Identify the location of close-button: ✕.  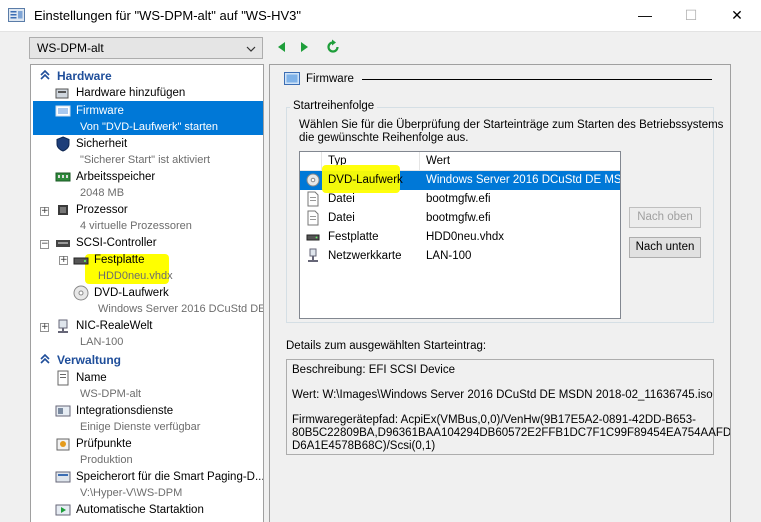
(737, 15).